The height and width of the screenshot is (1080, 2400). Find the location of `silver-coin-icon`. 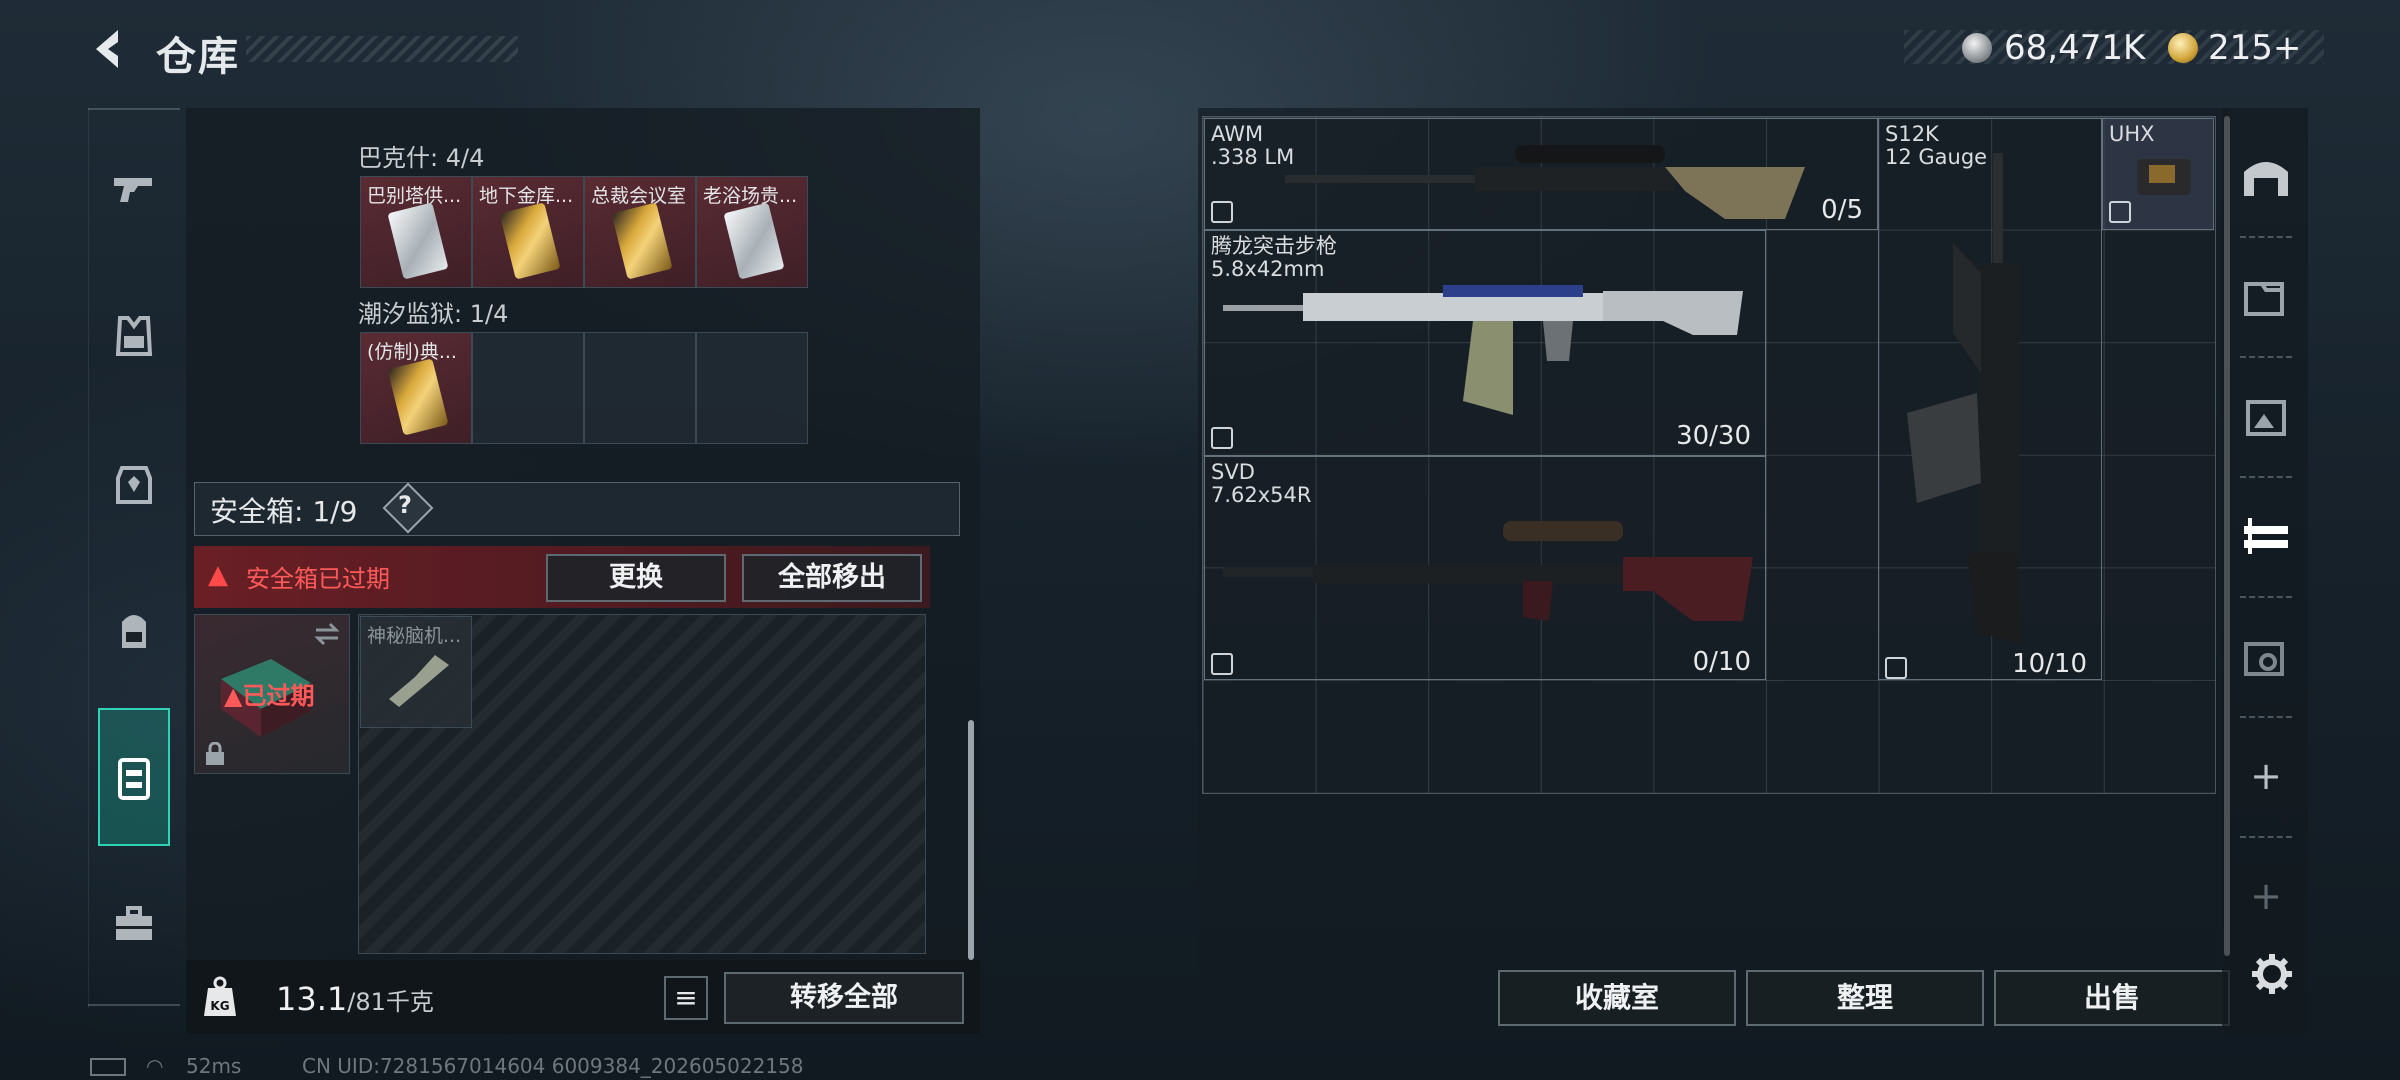

silver-coin-icon is located at coordinates (1977, 48).